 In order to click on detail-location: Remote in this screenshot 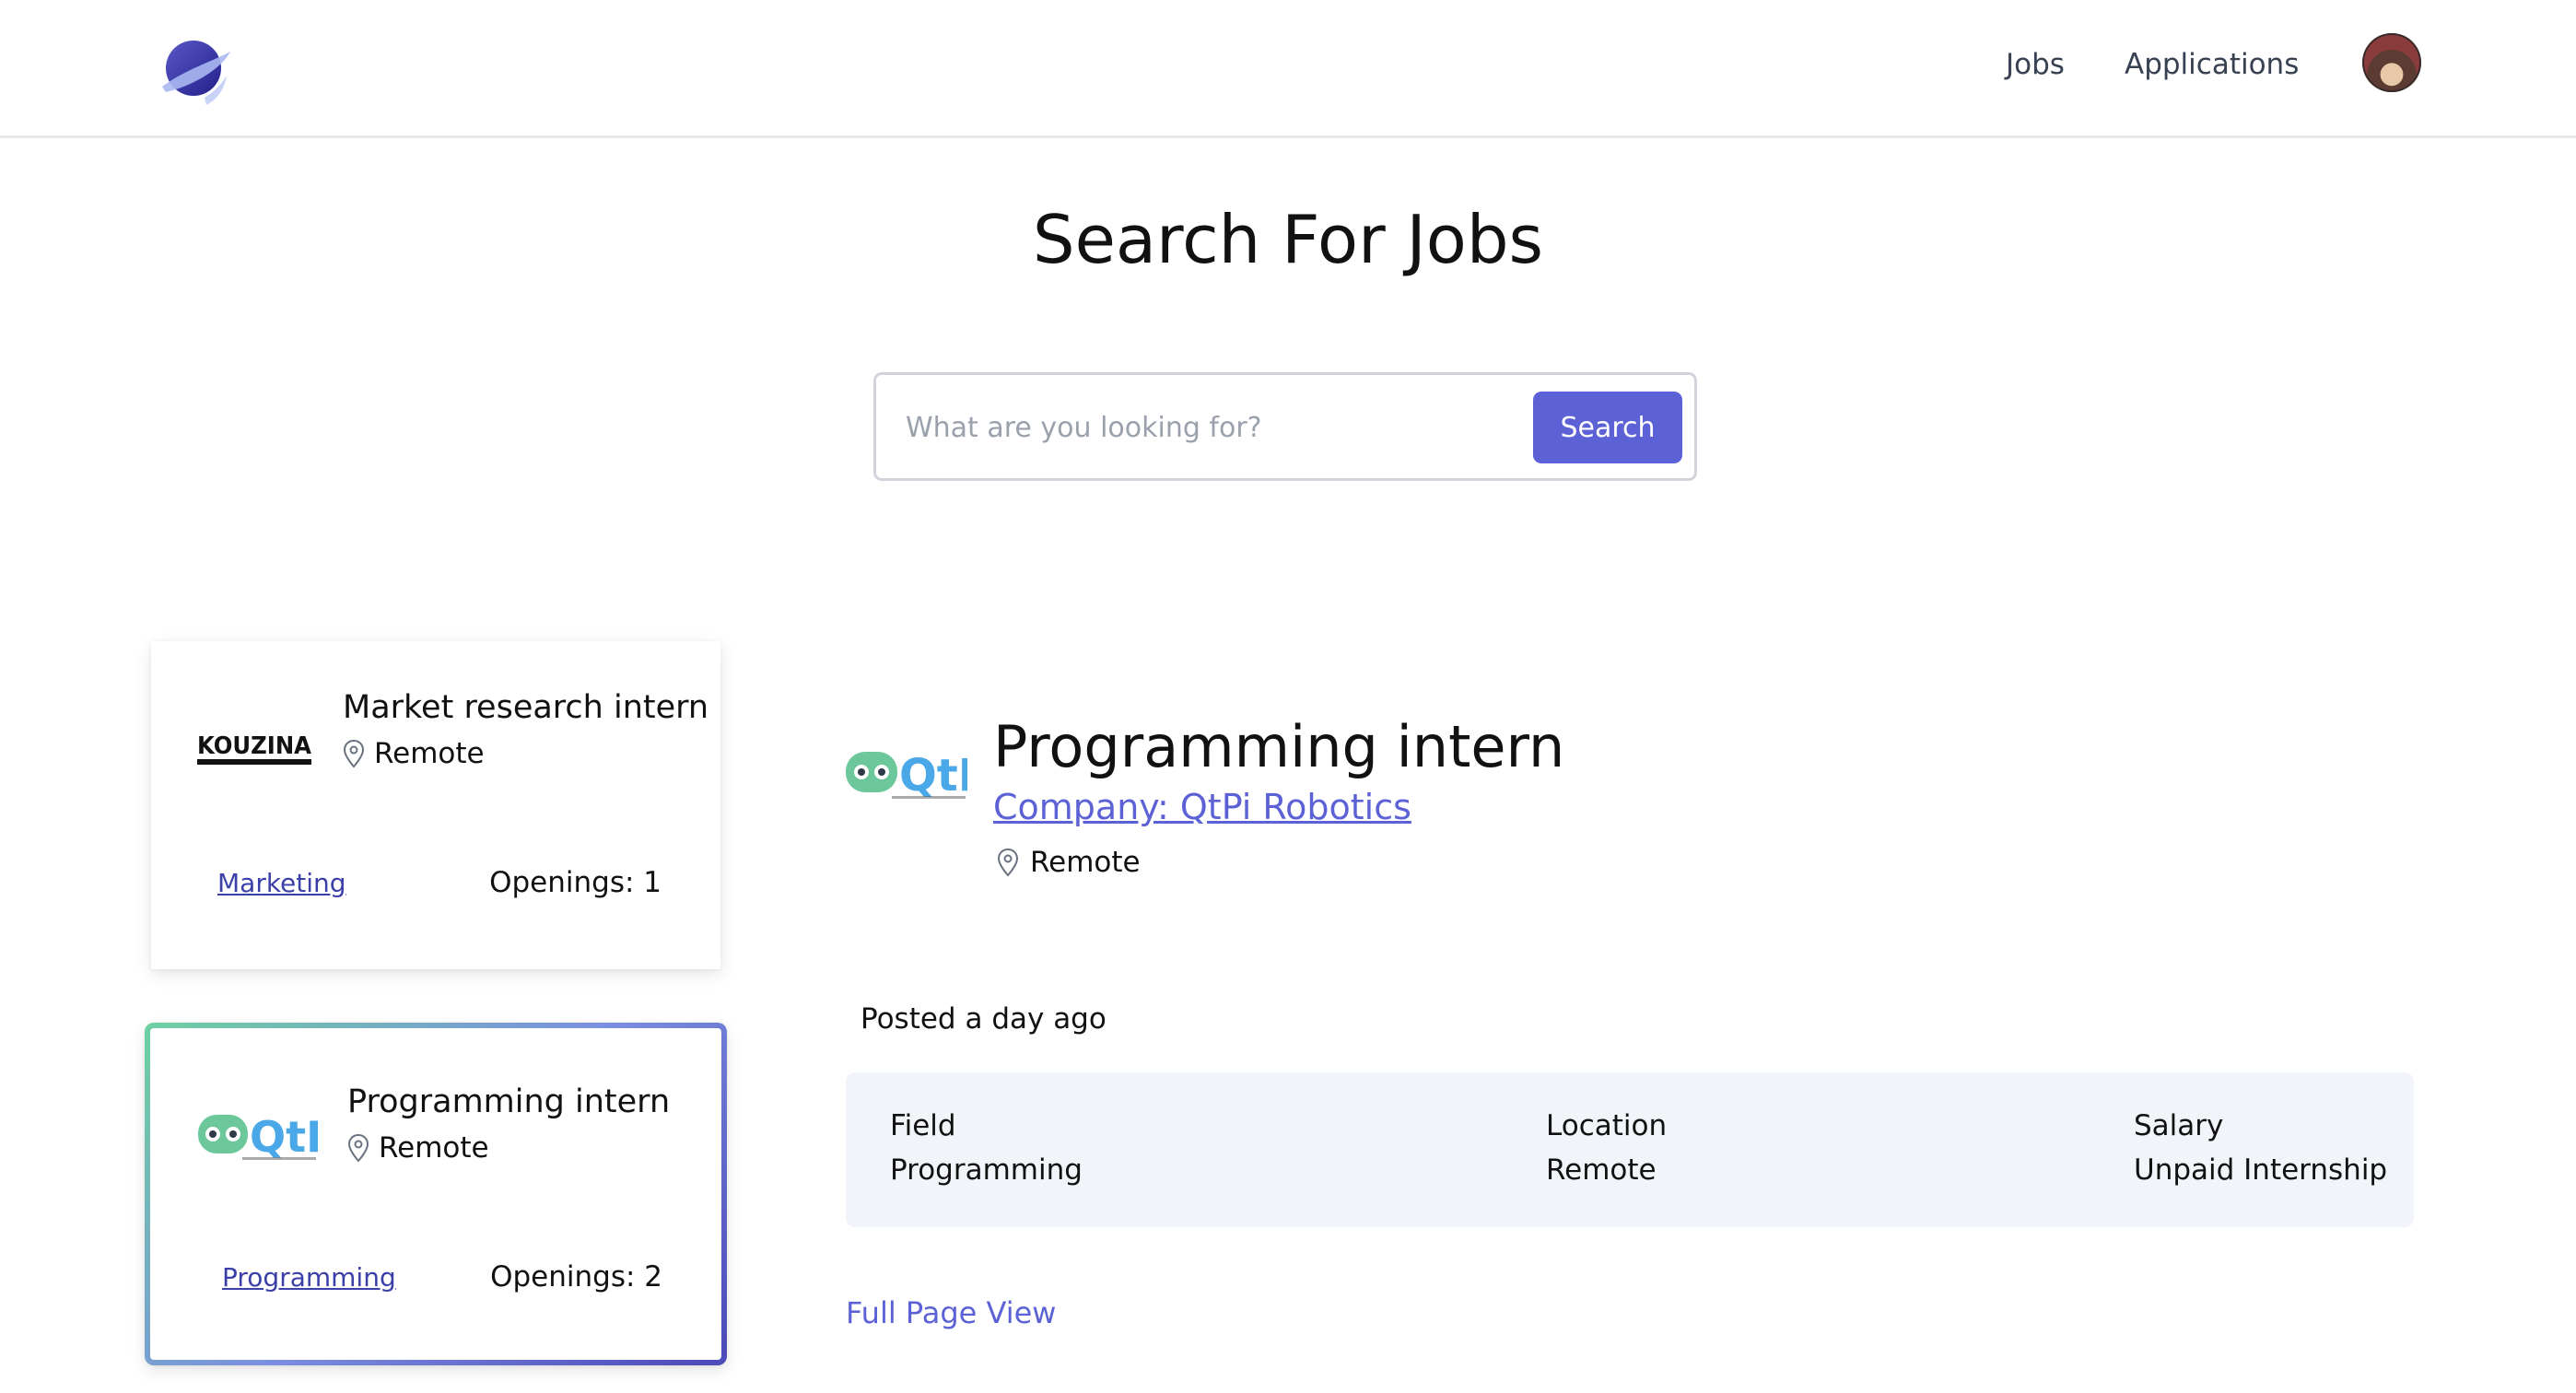, I will do `click(1069, 862)`.